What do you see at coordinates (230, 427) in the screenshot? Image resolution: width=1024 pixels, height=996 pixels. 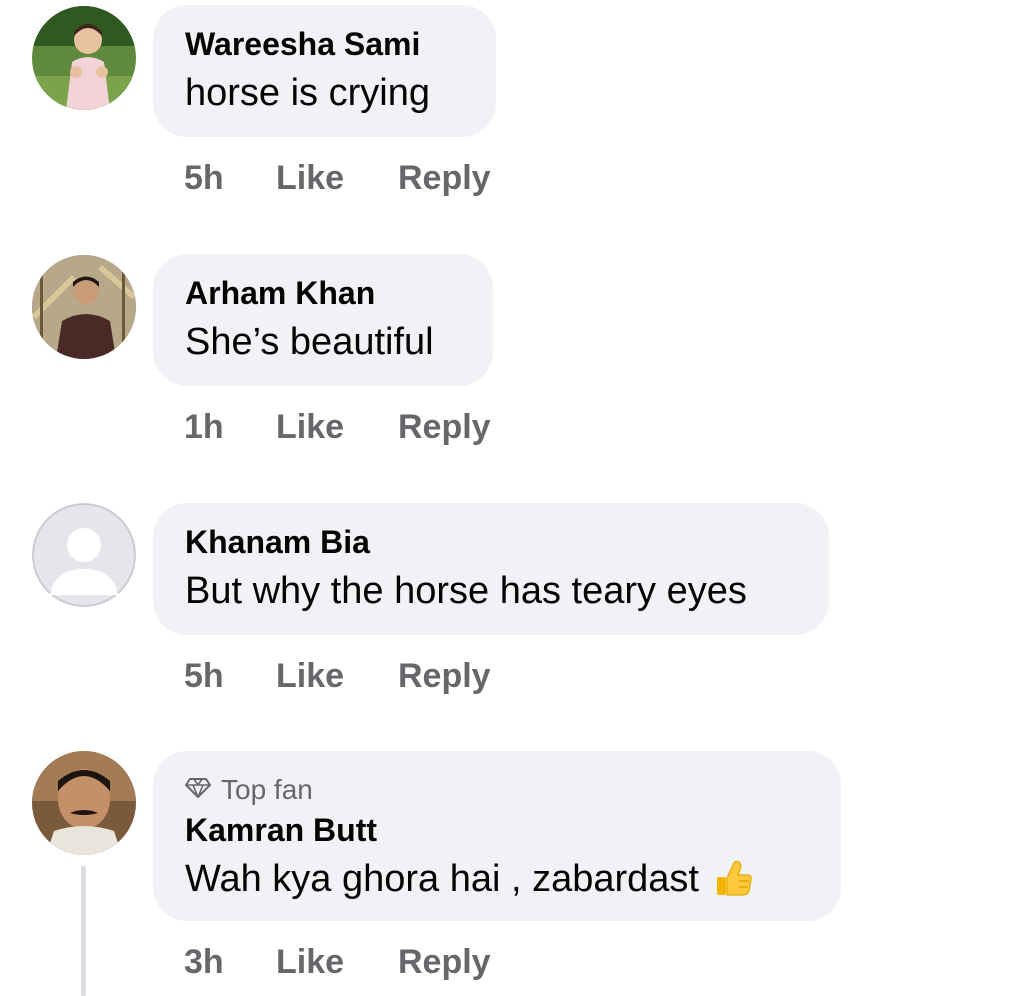 I see `comment-time: 1h` at bounding box center [230, 427].